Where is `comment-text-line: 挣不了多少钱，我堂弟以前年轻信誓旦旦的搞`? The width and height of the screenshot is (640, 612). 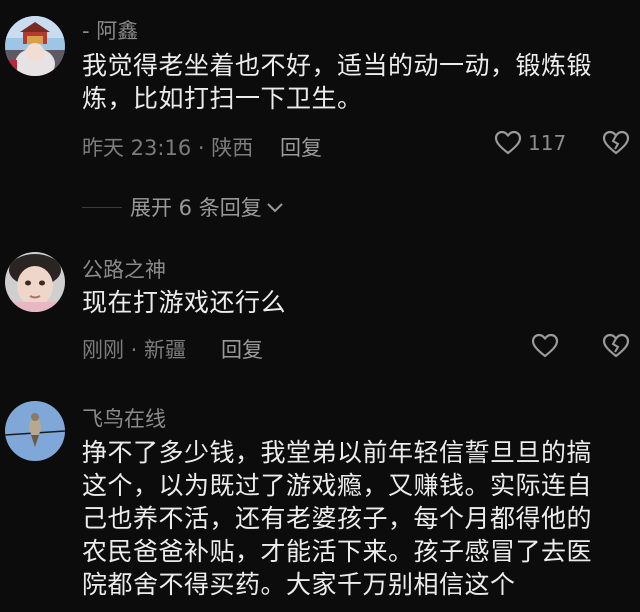
comment-text-line: 挣不了多少钱，我堂弟以前年轻信誓旦旦的搞 is located at coordinates (337, 452).